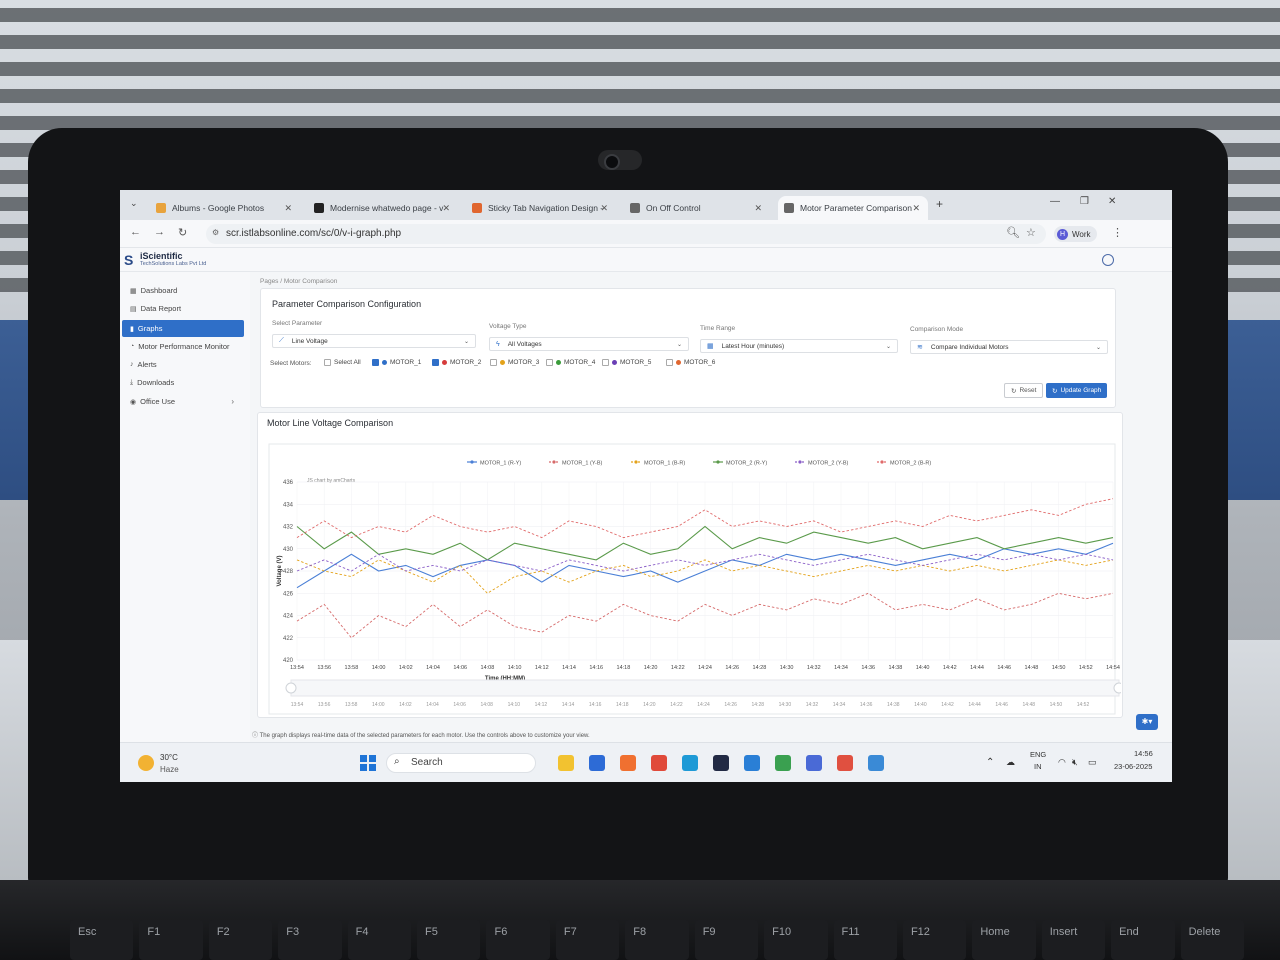  What do you see at coordinates (1031, 232) in the screenshot?
I see `bookmark-star-icon: ☆` at bounding box center [1031, 232].